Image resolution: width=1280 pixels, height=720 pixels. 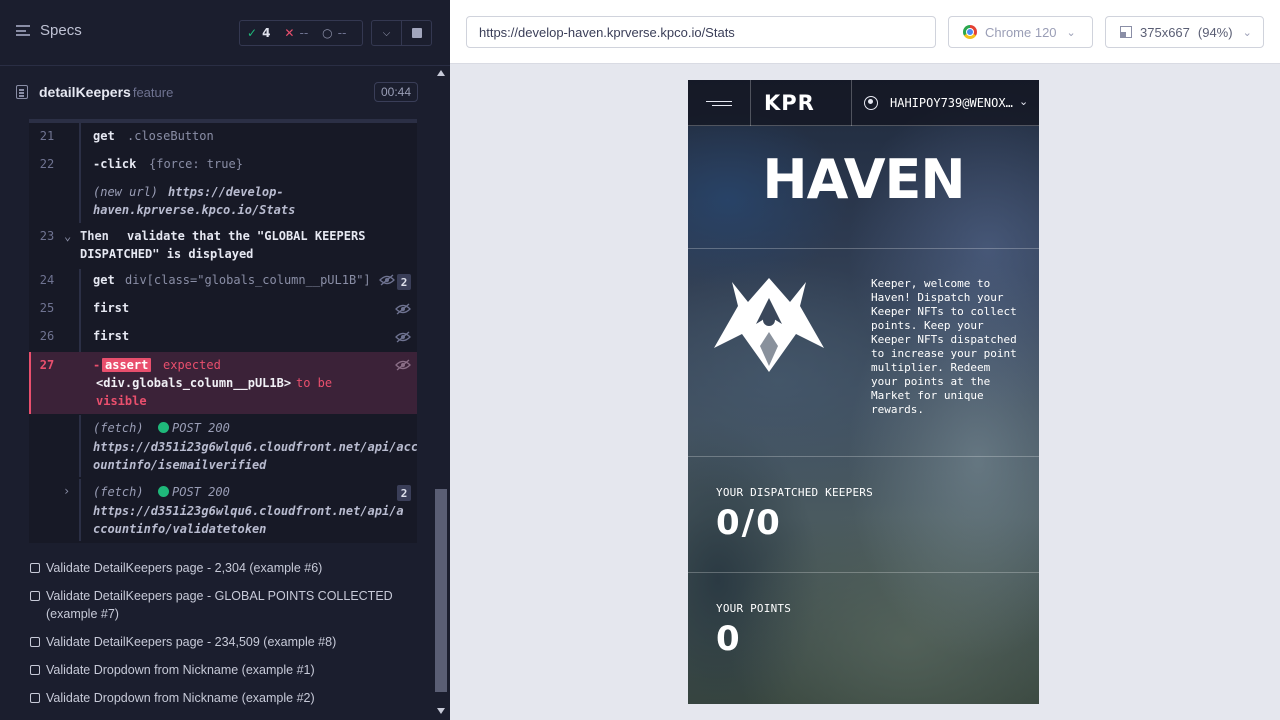 What do you see at coordinates (404, 493) in the screenshot?
I see `request-count-badge: 2` at bounding box center [404, 493].